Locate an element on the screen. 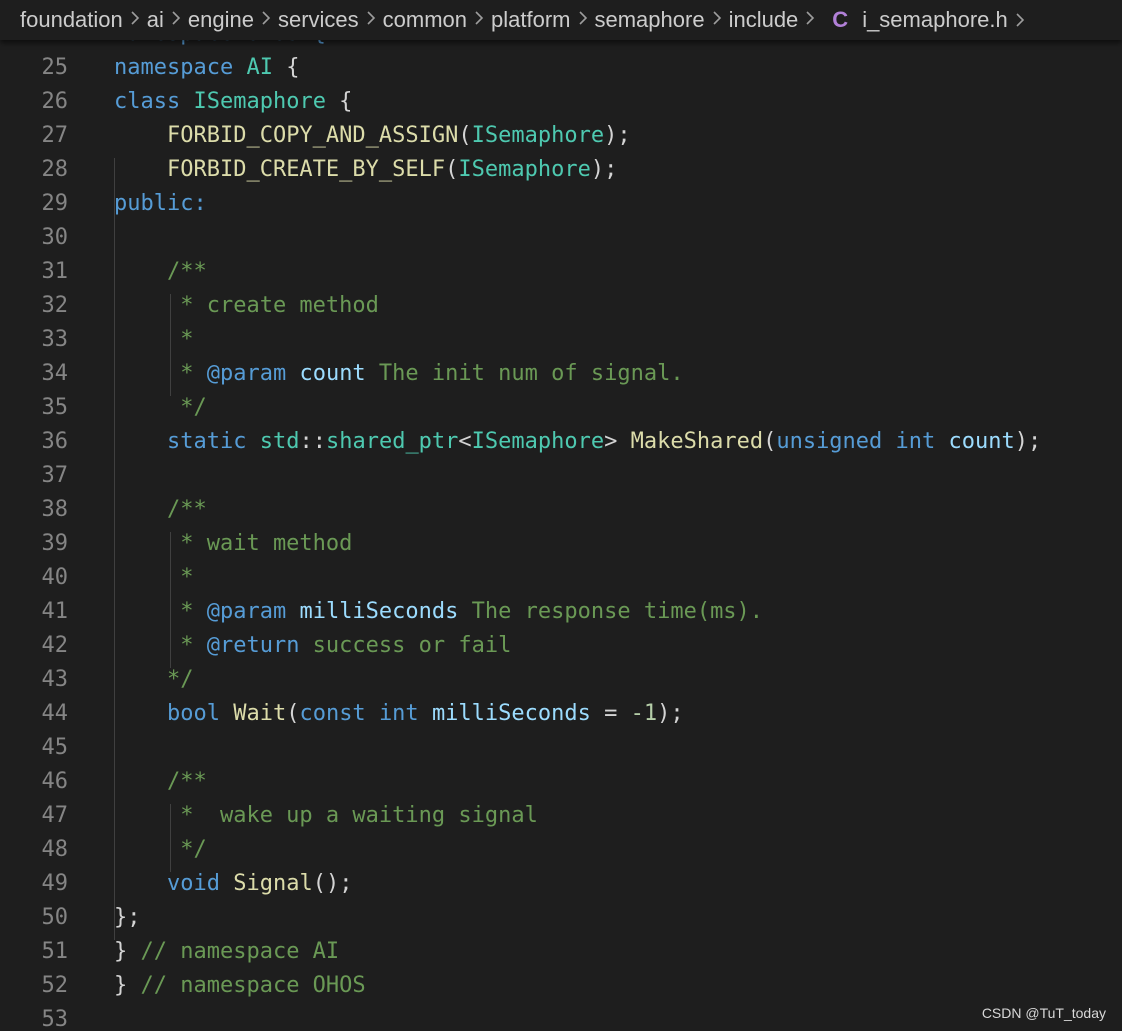  code-token: @return is located at coordinates (253, 645).